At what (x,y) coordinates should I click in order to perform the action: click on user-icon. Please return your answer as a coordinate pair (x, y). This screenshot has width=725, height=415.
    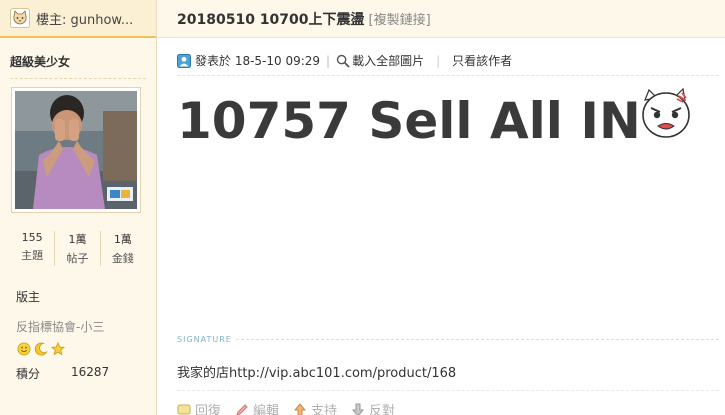
    Looking at the image, I should click on (184, 60).